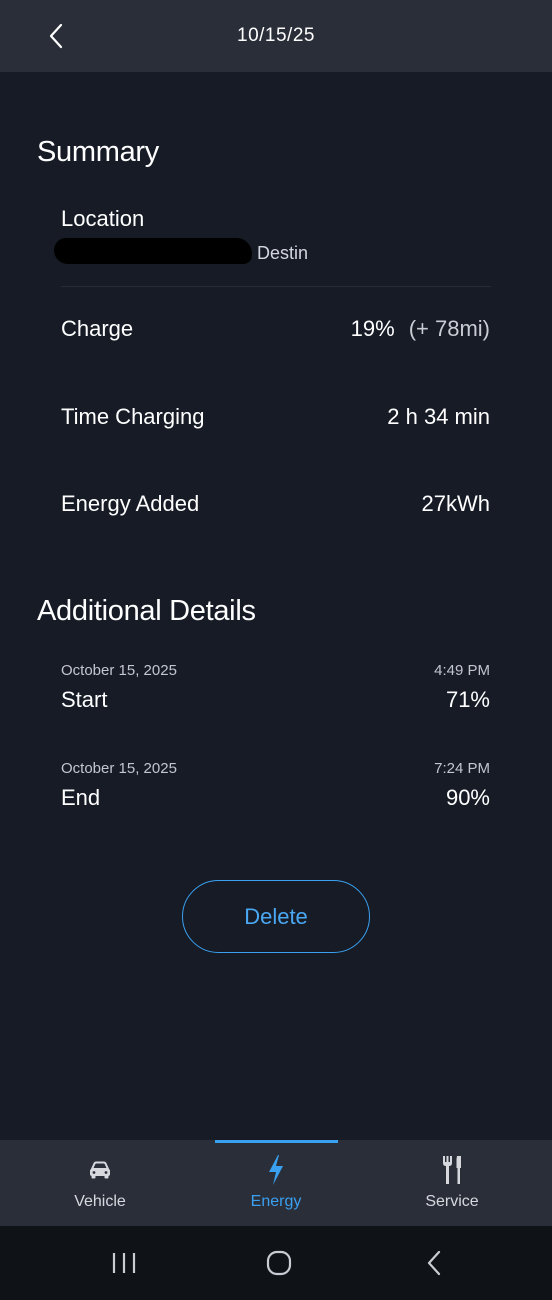 The image size is (552, 1300). I want to click on start-label: Start, so click(84, 699).